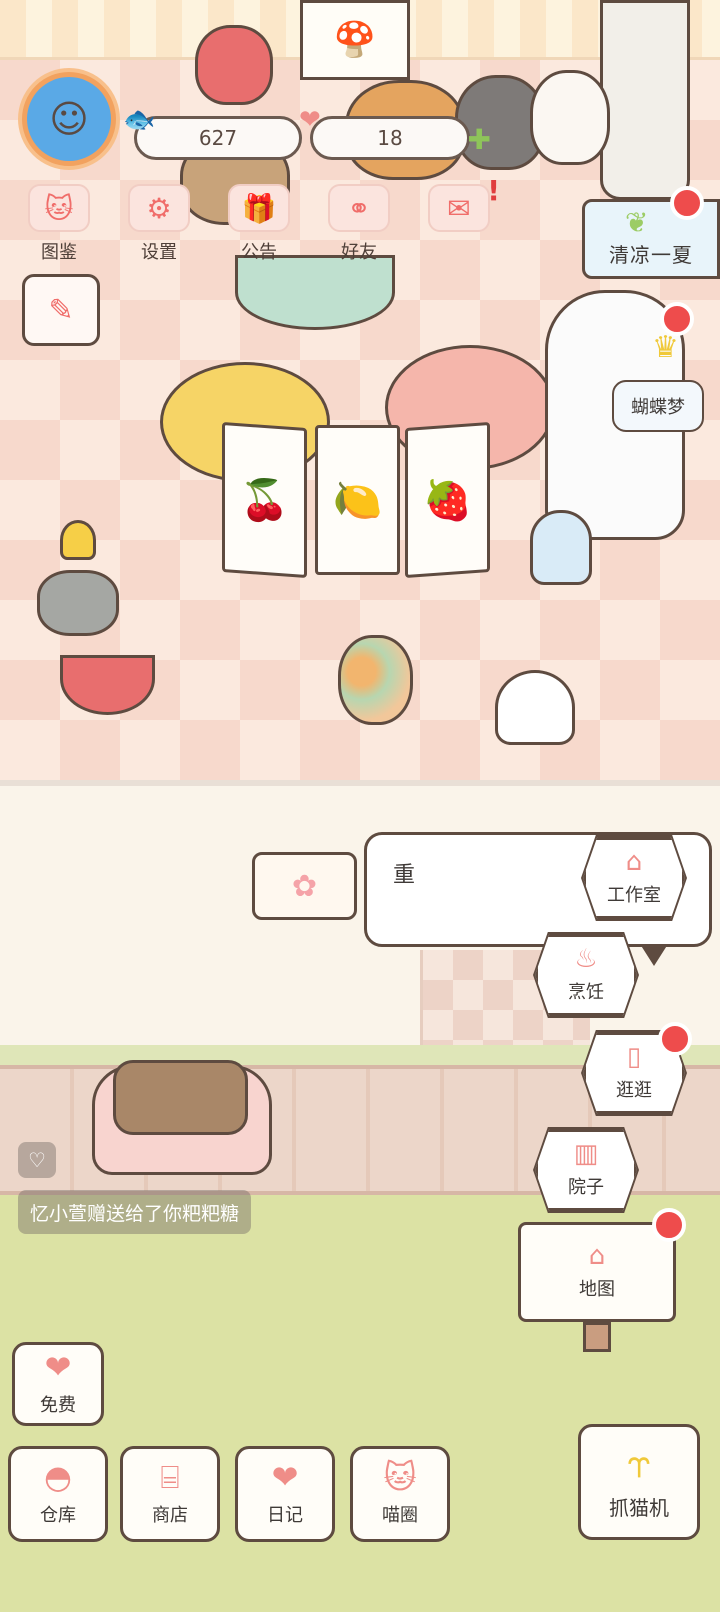  I want to click on pot-icon: ♨, so click(586, 959).